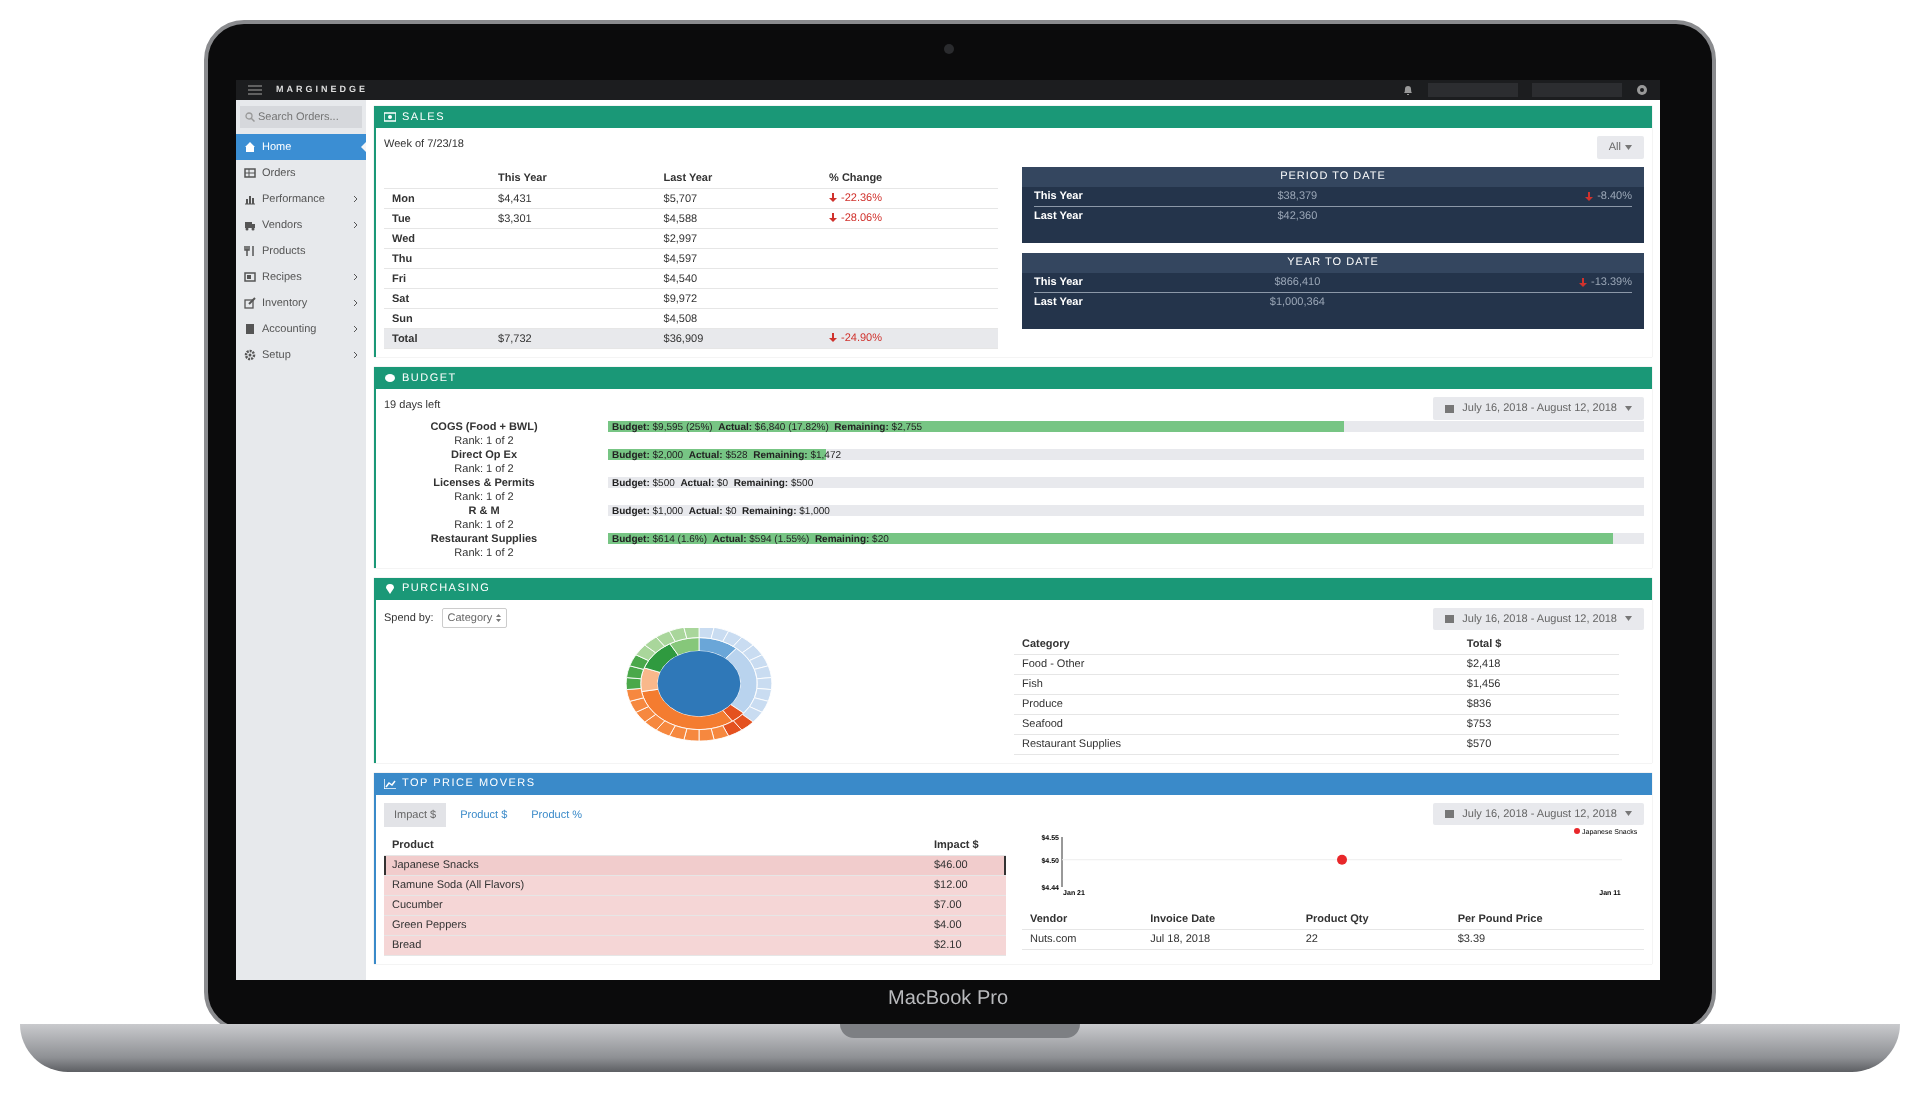  Describe the element at coordinates (948, 49) in the screenshot. I see `camera` at that location.